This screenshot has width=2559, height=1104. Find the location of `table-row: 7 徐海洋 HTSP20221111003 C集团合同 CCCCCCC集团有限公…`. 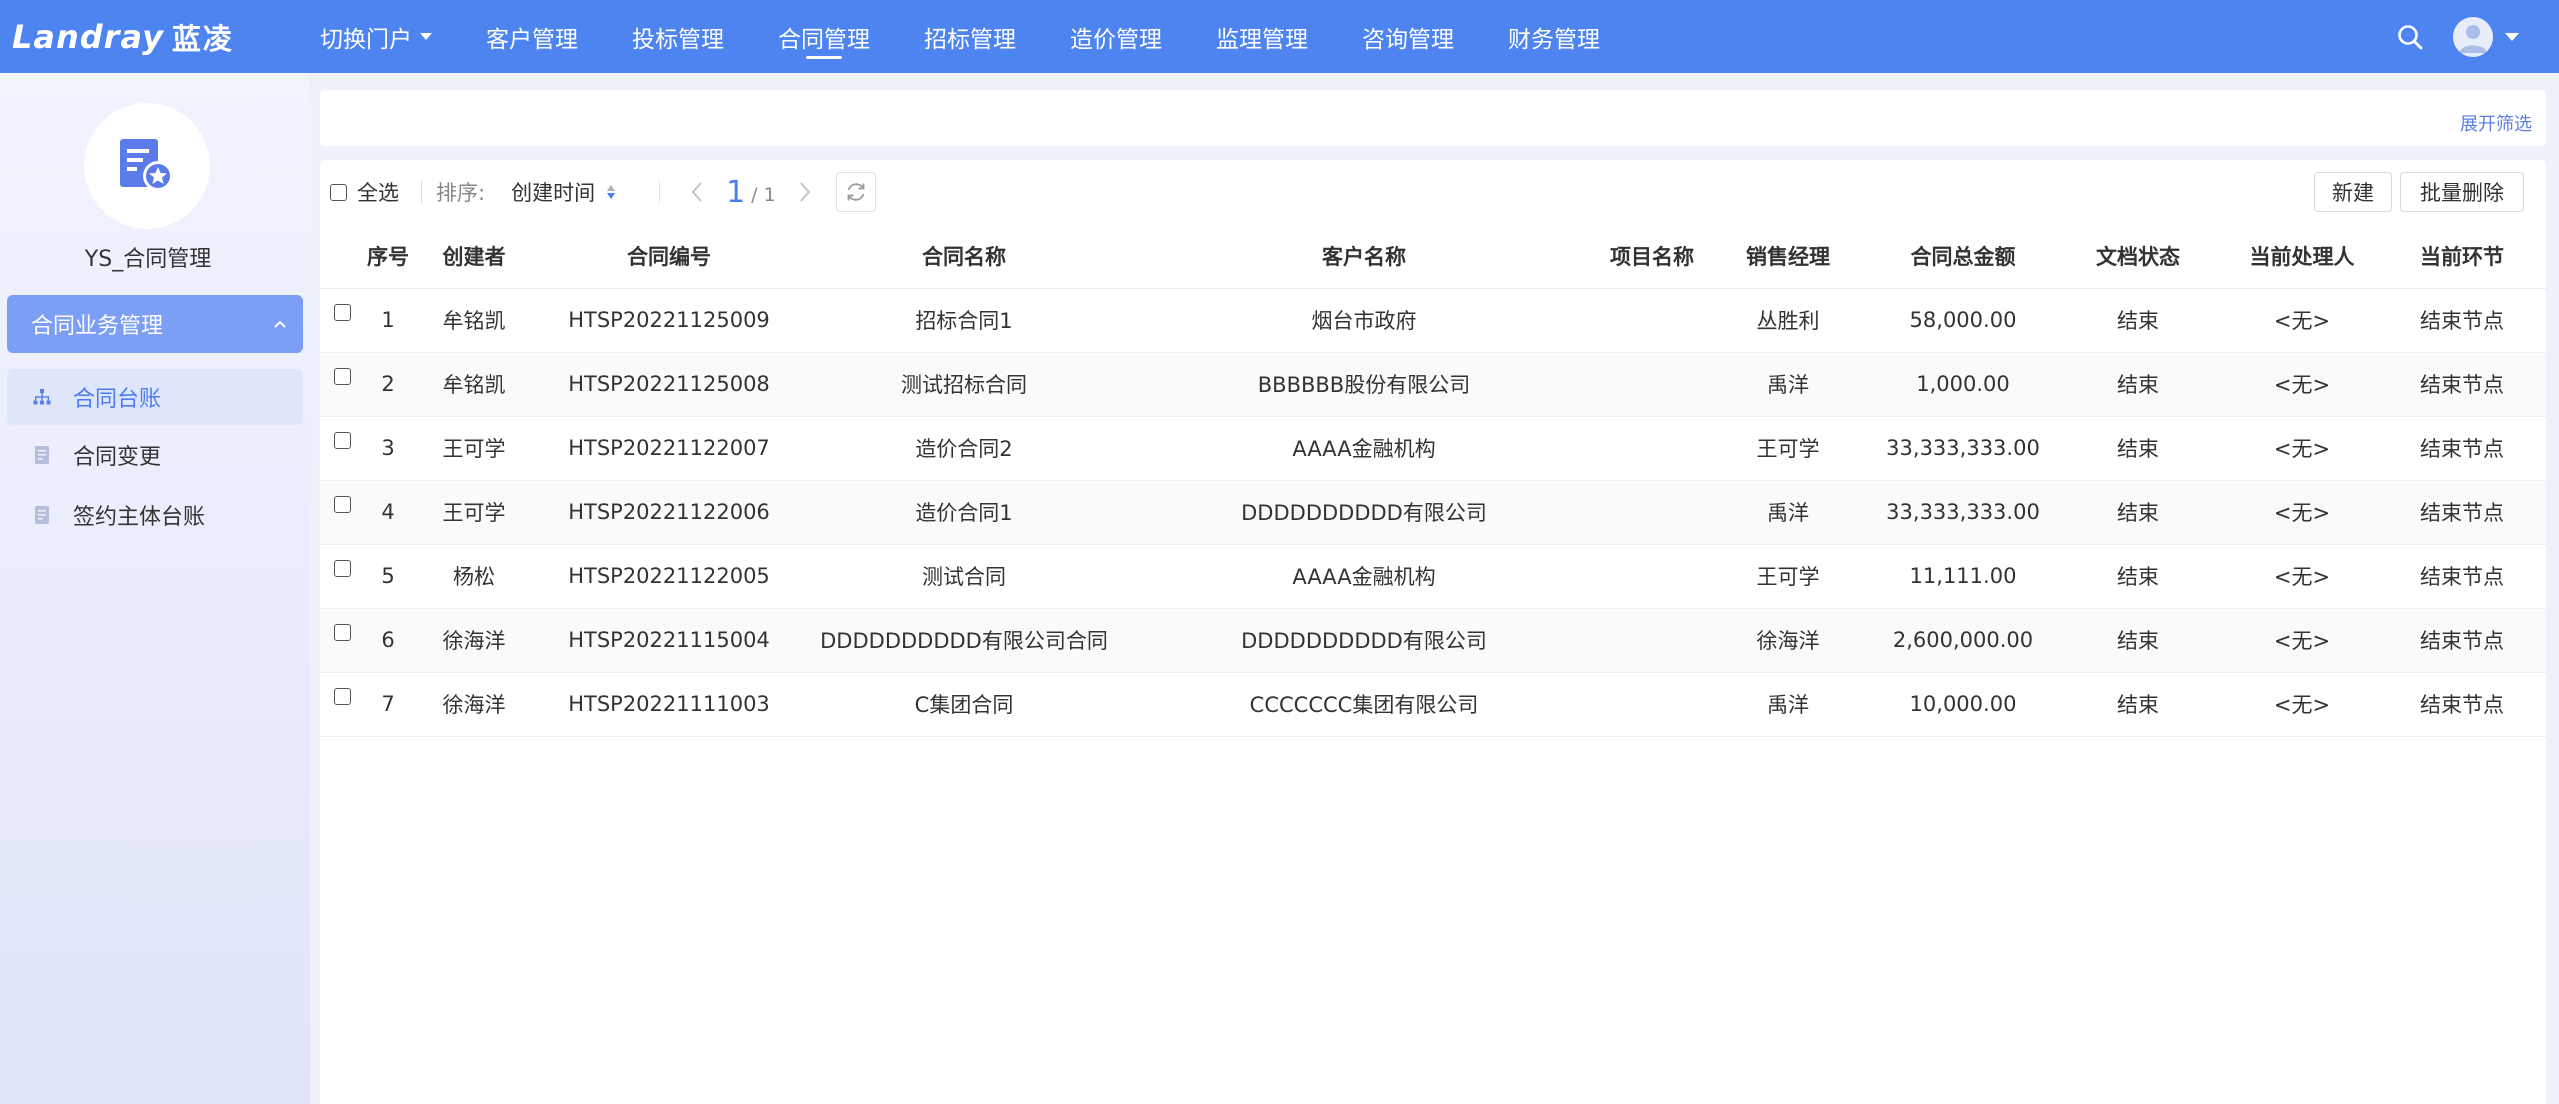

table-row: 7 徐海洋 HTSP20221111003 C集团合同 CCCCCCC集团有限公… is located at coordinates (1433, 704).